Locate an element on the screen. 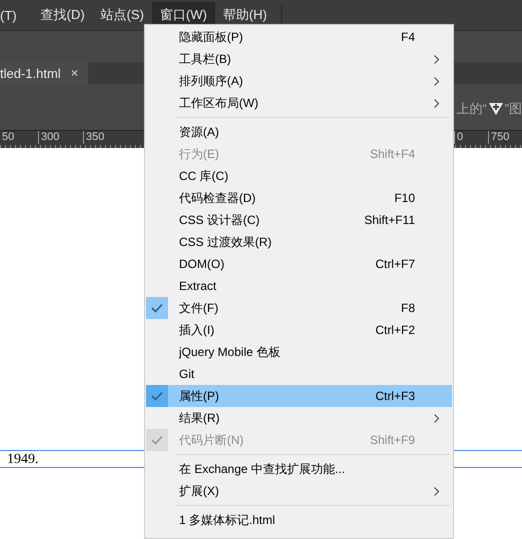 The image size is (522, 539). shortcut-text: F4 is located at coordinates (407, 37).